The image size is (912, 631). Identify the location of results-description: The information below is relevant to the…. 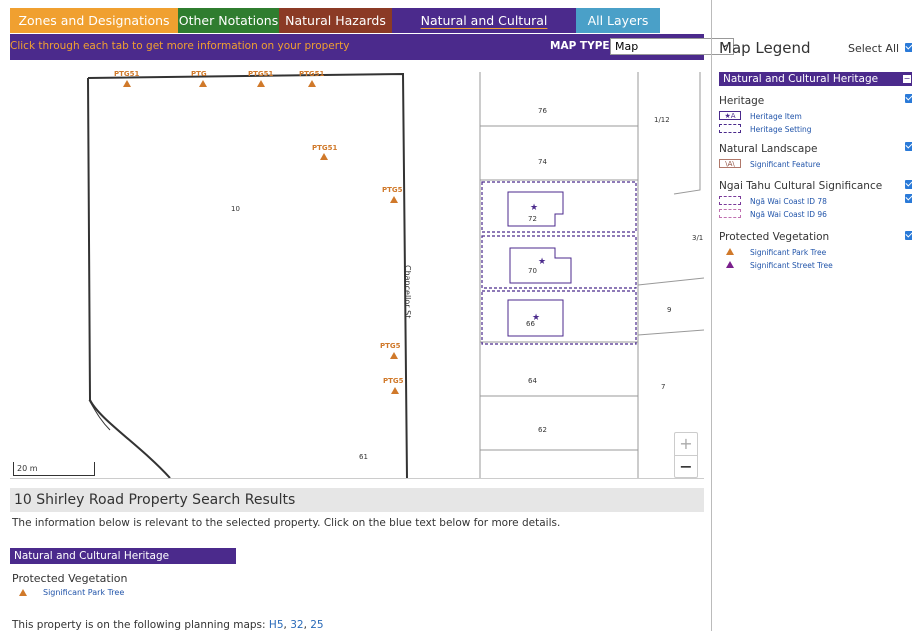
(286, 523).